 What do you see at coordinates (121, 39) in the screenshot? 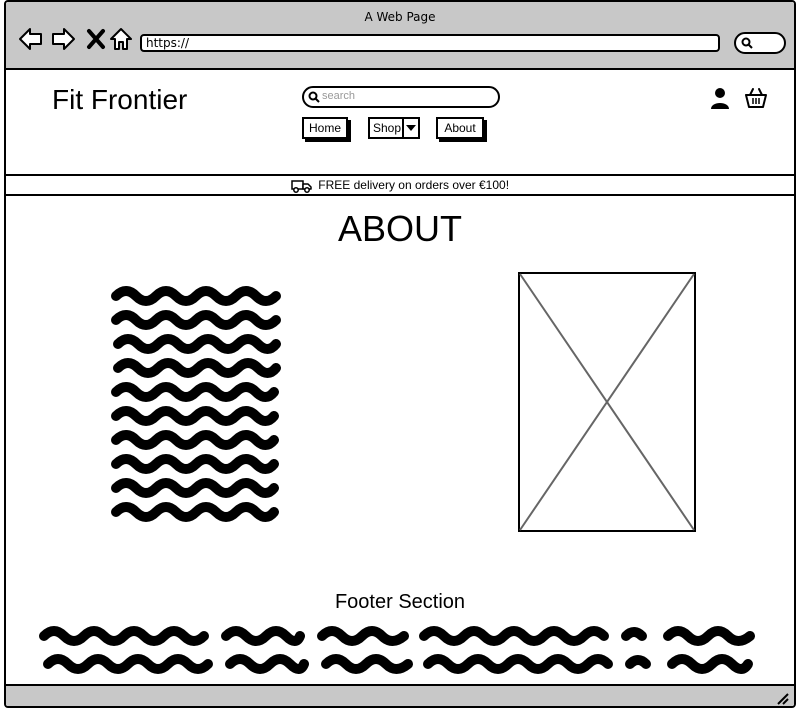
I see `home-icon` at bounding box center [121, 39].